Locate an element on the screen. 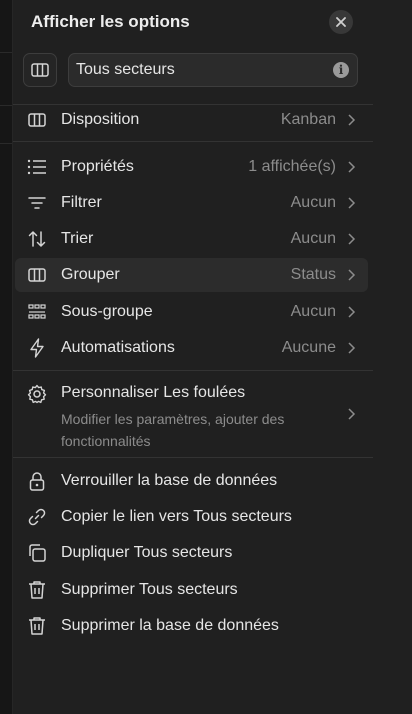  option-value: Aucune is located at coordinates (308, 347).